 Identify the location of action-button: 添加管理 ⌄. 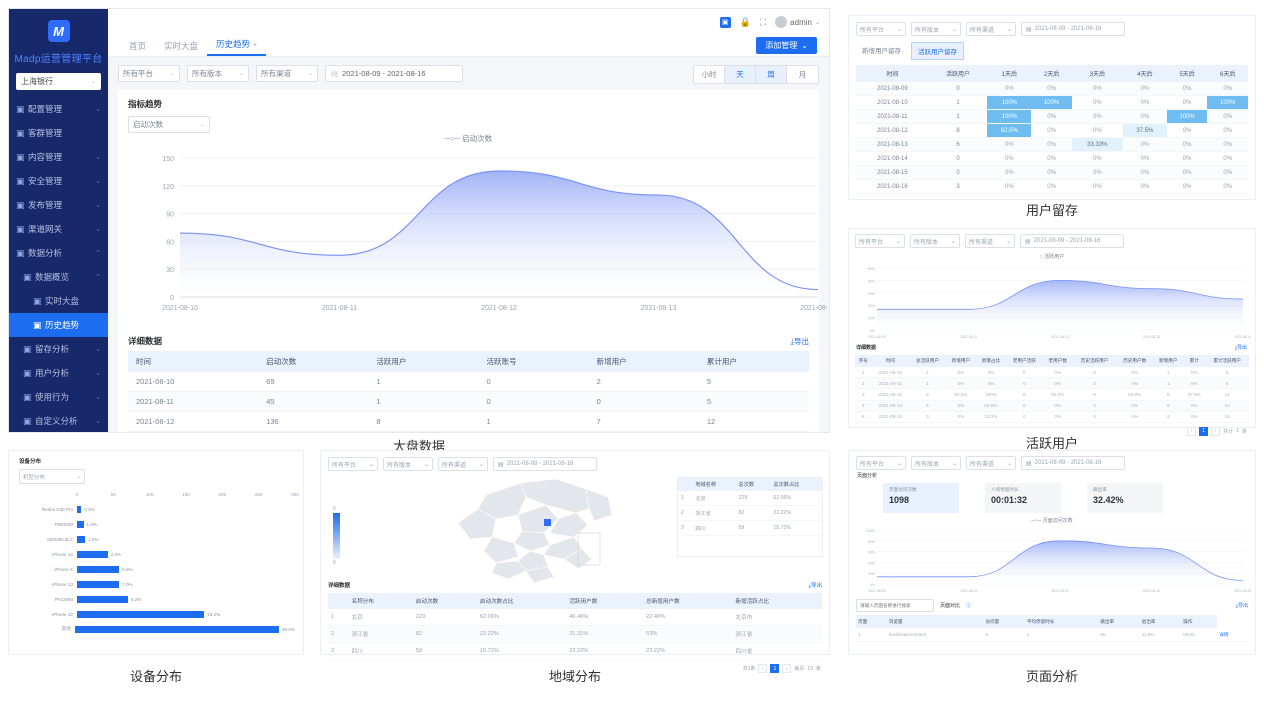
(786, 45).